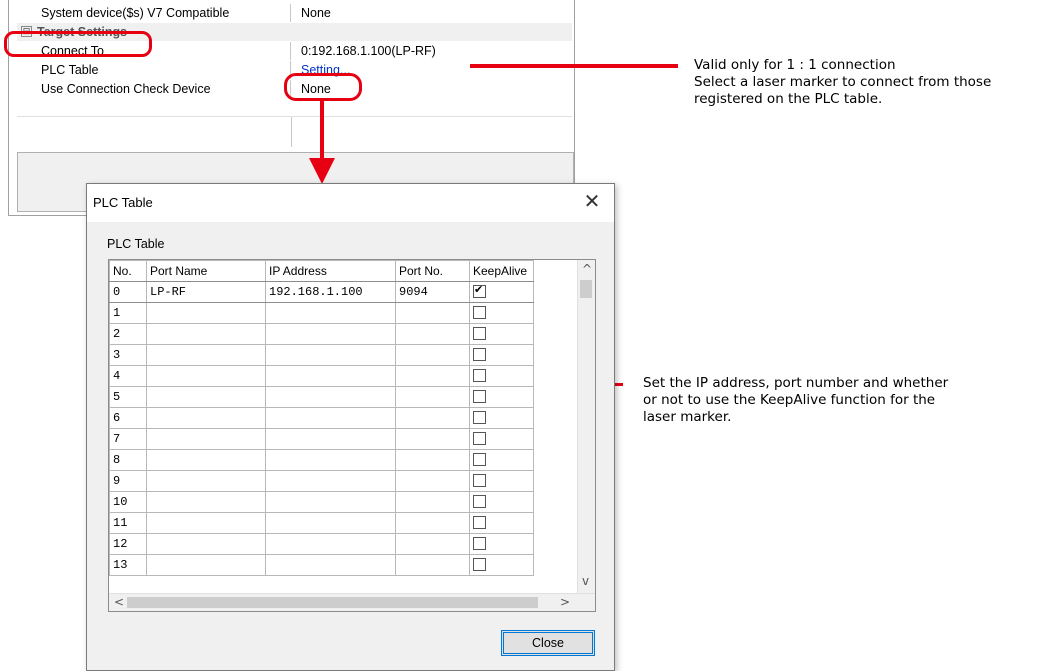 This screenshot has height=671, width=1059. What do you see at coordinates (316, 13) in the screenshot?
I see `property-value: None` at bounding box center [316, 13].